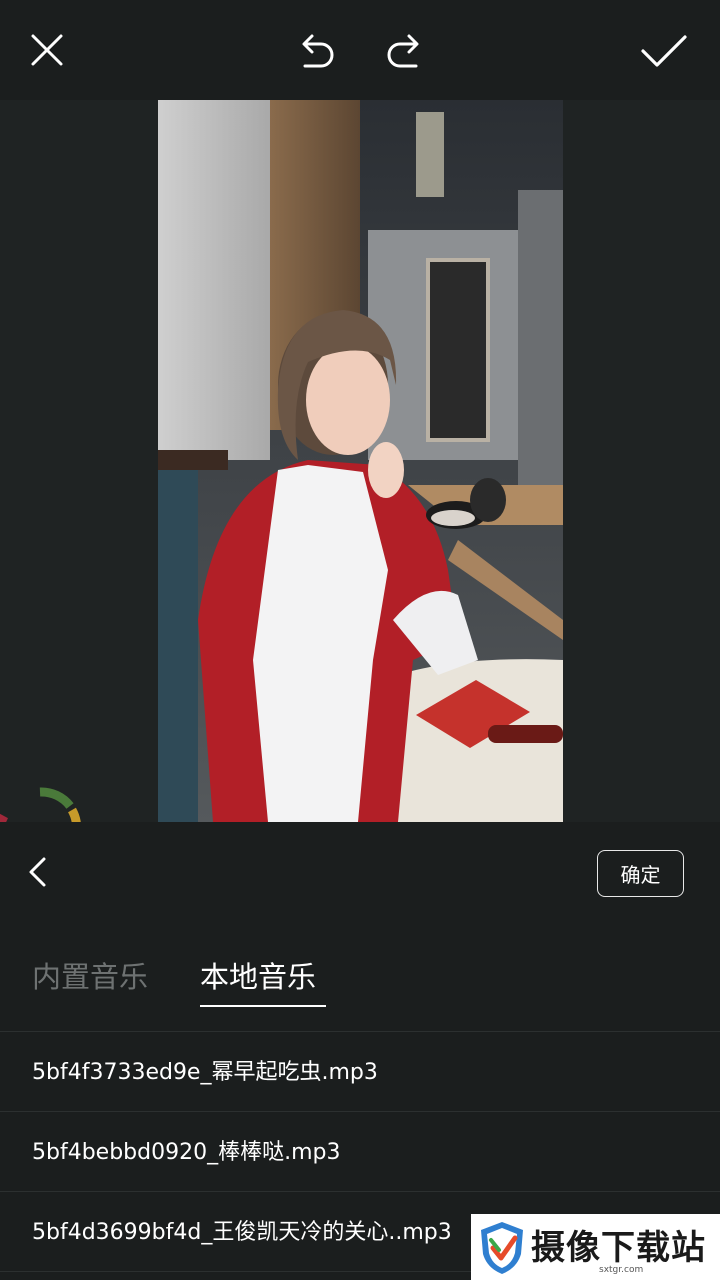 This screenshot has width=720, height=1280. Describe the element at coordinates (242, 1232) in the screenshot. I see `file-name: 5bf4d3699bf4d_王俊凯天冷的关心..mp3` at that location.